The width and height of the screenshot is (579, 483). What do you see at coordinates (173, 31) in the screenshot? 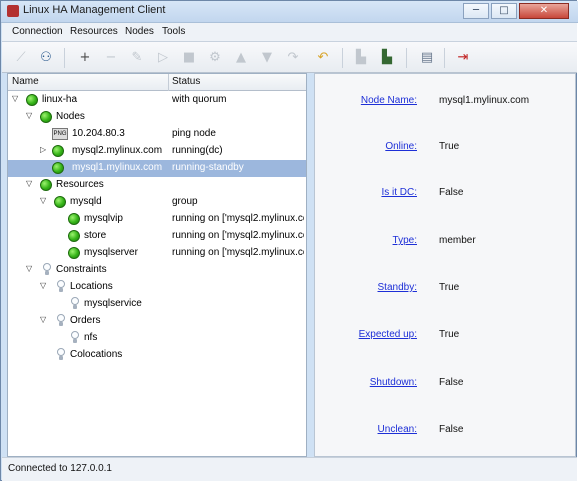
I see `menu-tools: Tools` at bounding box center [173, 31].